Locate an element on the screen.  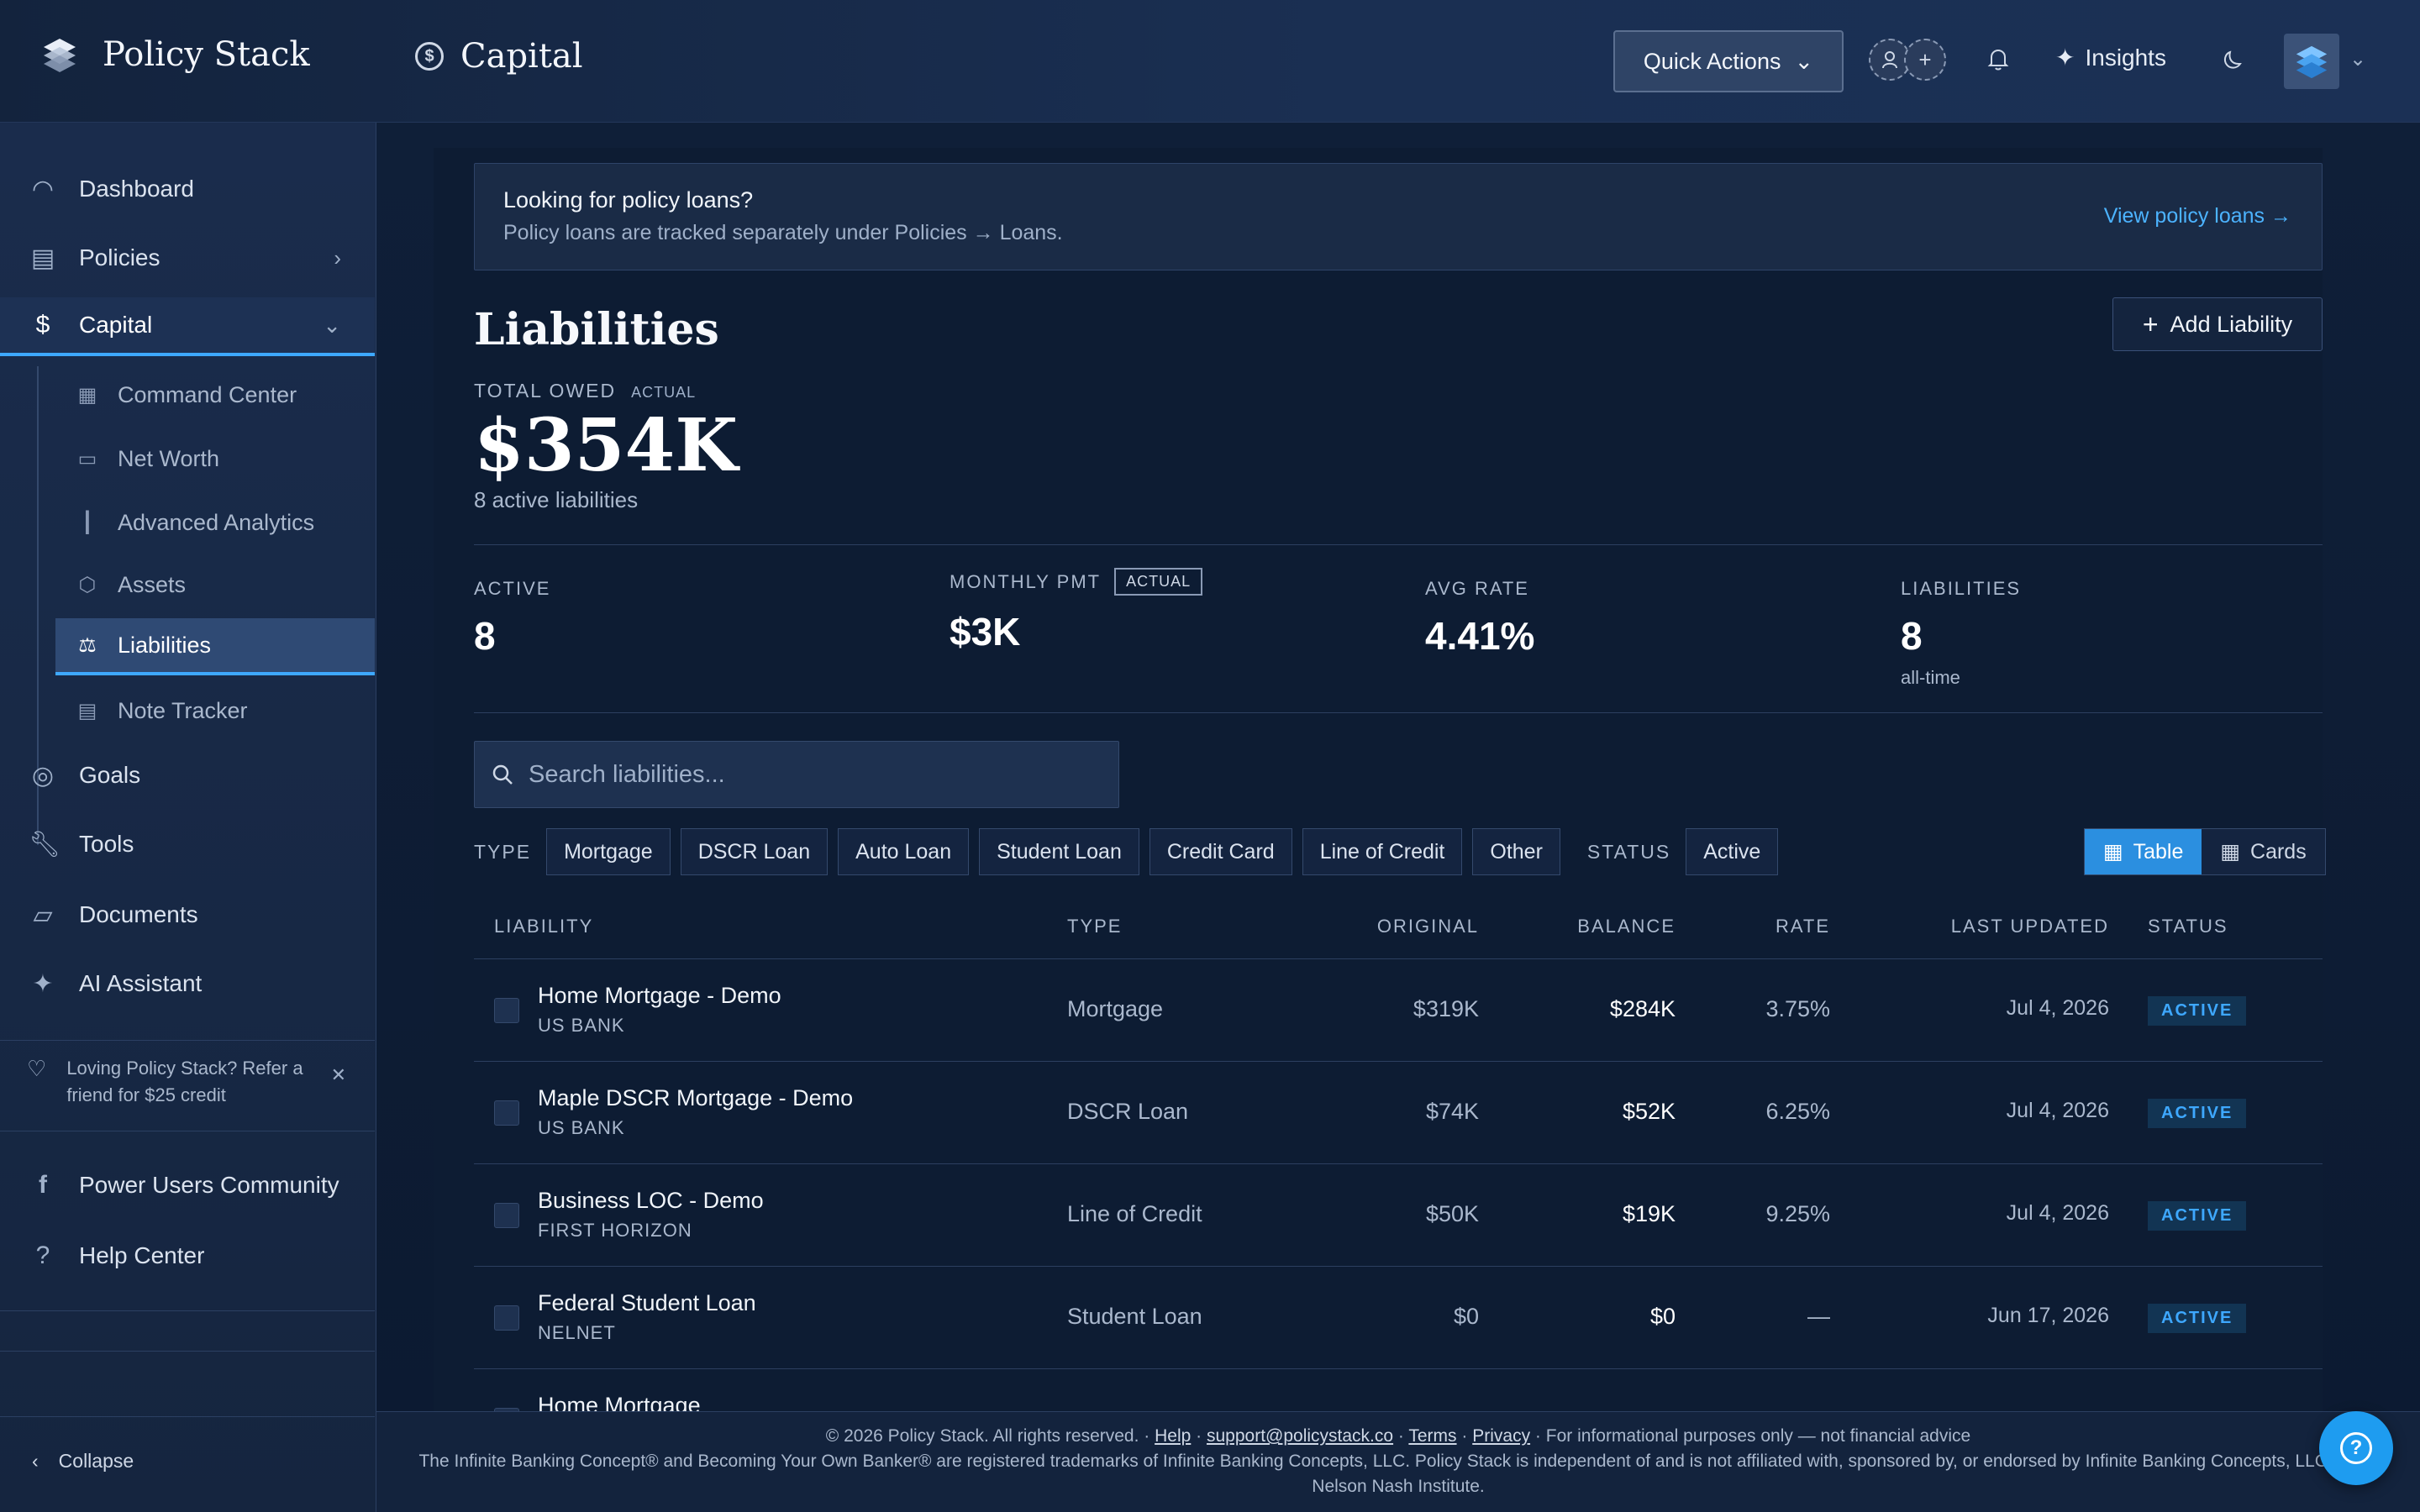
dark-mode-icon is located at coordinates (2233, 62).